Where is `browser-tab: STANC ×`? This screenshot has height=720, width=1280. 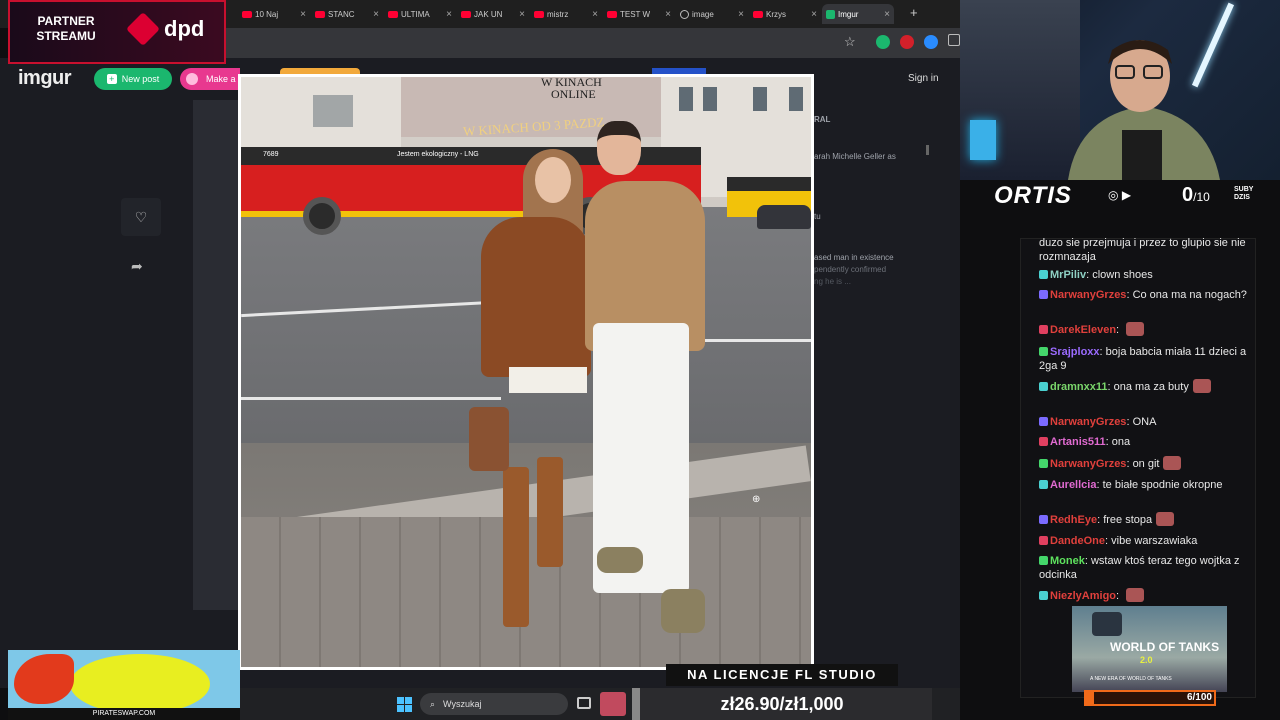
browser-tab: STANC × is located at coordinates (347, 14).